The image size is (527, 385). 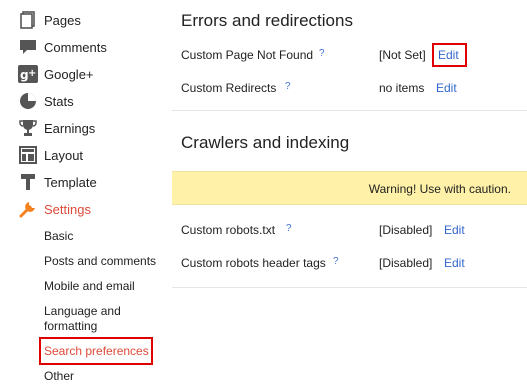 I want to click on edit-highlight-box, so click(x=449, y=55).